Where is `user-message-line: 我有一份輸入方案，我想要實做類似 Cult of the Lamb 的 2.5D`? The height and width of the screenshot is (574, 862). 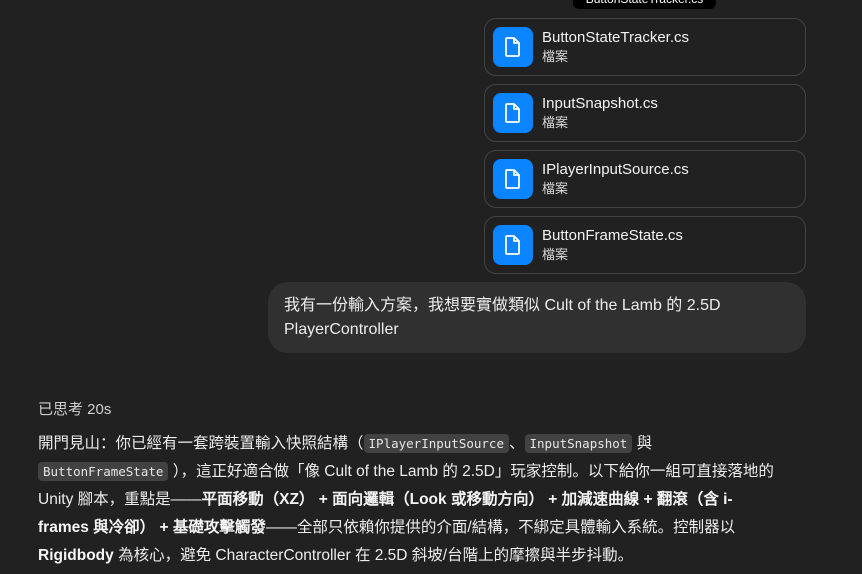
user-message-line: 我有一份輸入方案，我想要實做類似 Cult of the Lamb 的 2.5D is located at coordinates (502, 305).